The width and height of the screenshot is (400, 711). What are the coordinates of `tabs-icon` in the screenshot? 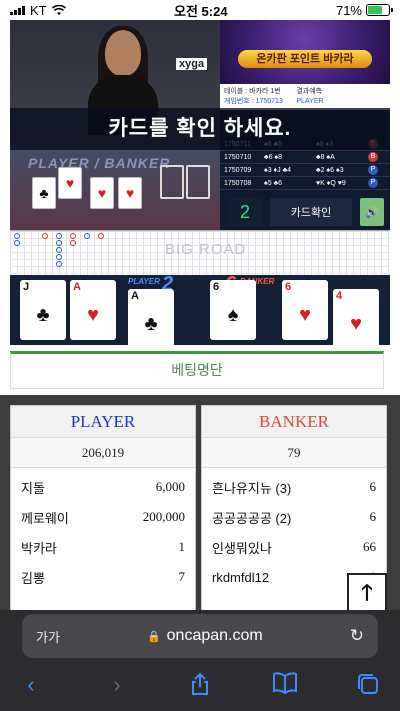 It's located at (368, 685).